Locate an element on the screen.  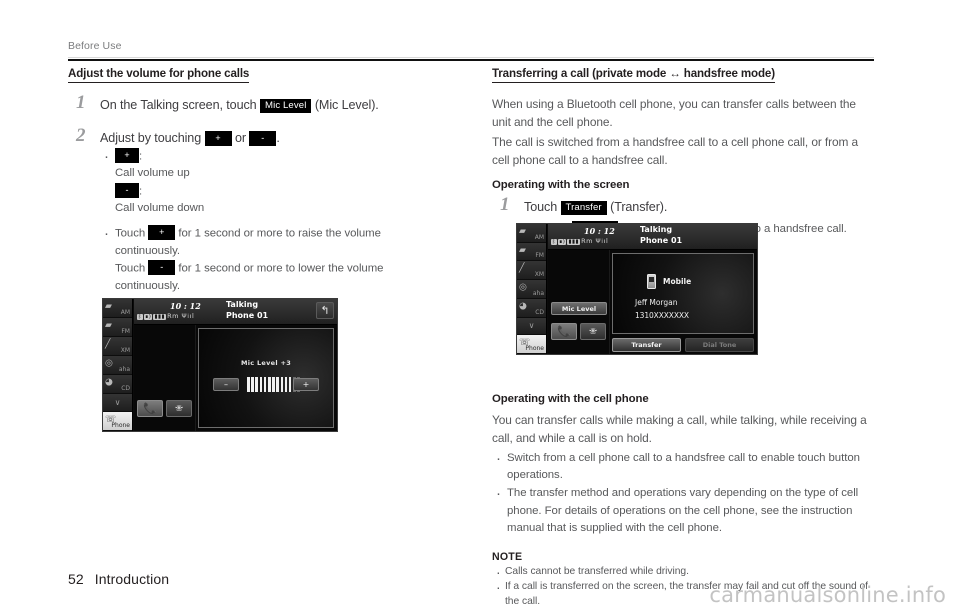
radio-fm-icon: ▰ is located at coordinates (108, 325).